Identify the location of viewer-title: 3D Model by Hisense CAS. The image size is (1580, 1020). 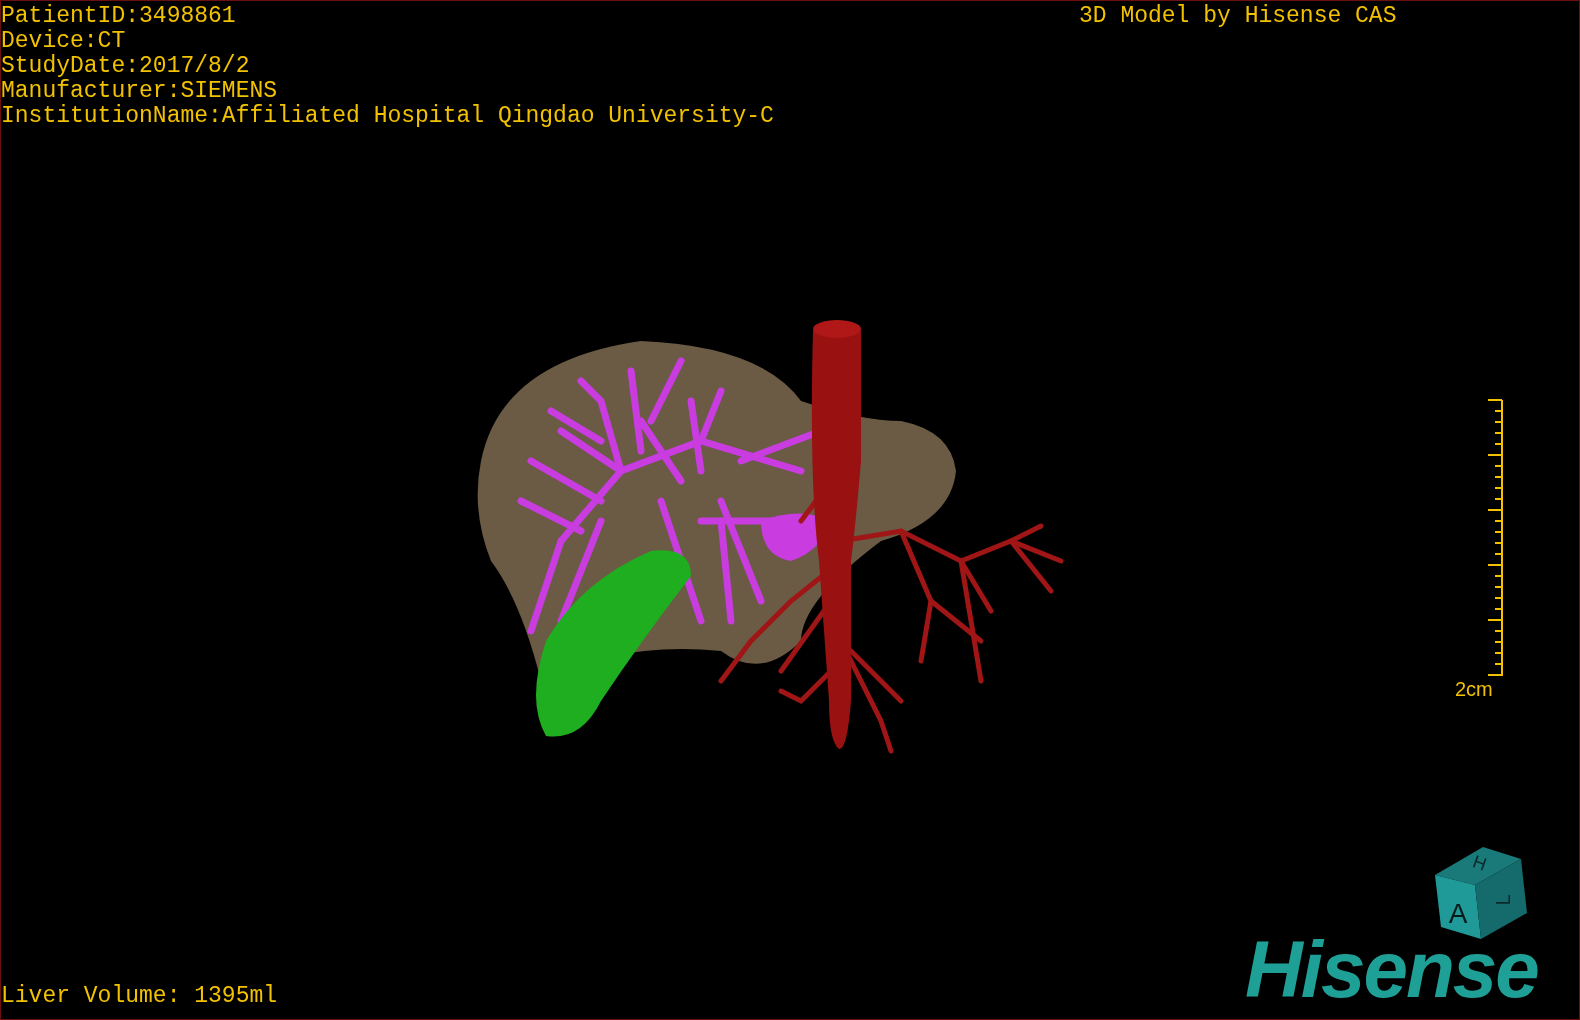
(1238, 16).